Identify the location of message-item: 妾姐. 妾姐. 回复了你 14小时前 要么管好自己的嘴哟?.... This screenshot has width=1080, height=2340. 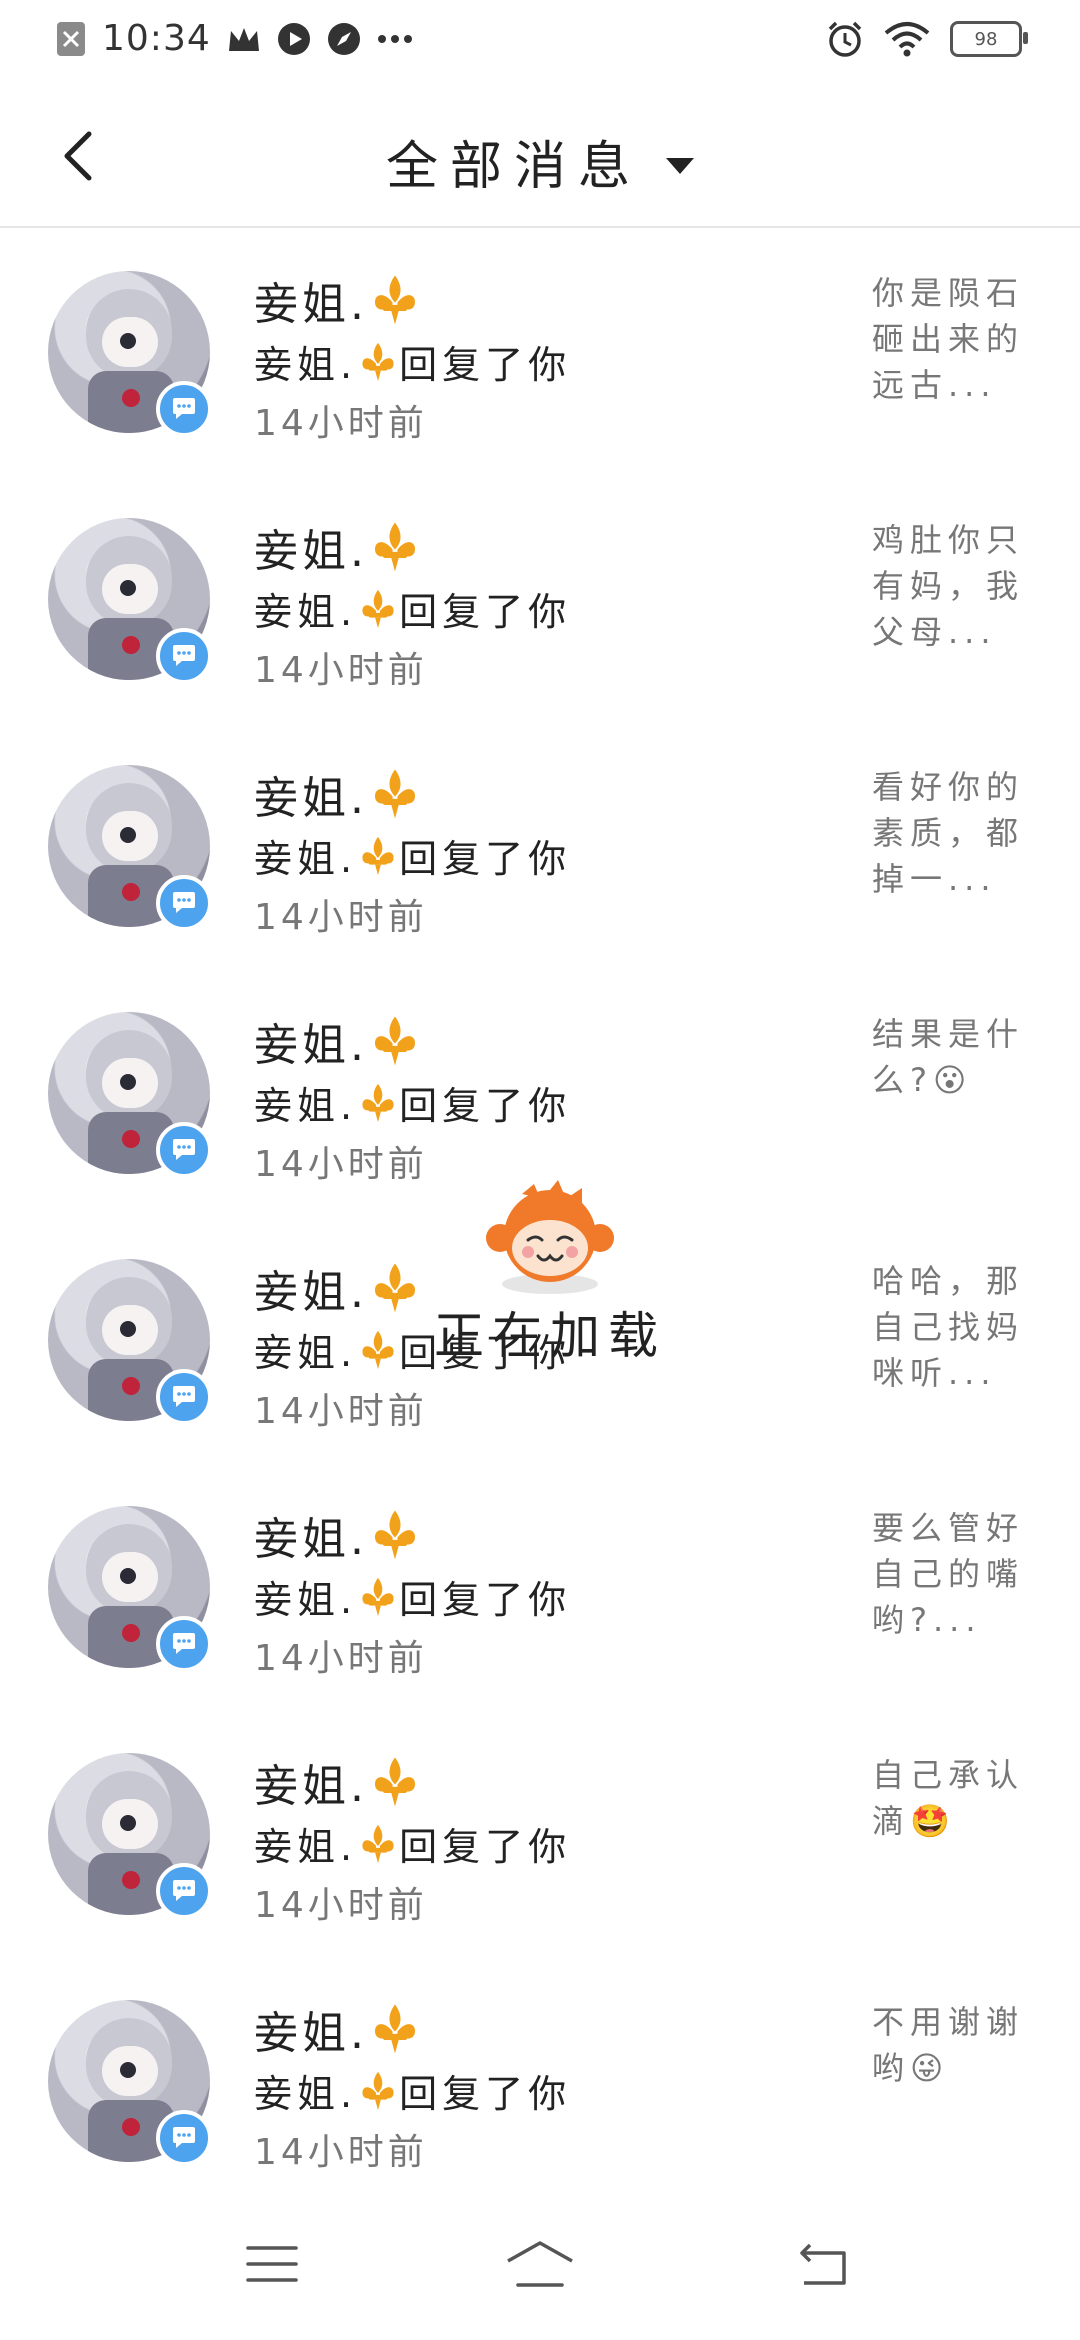
(540, 1584).